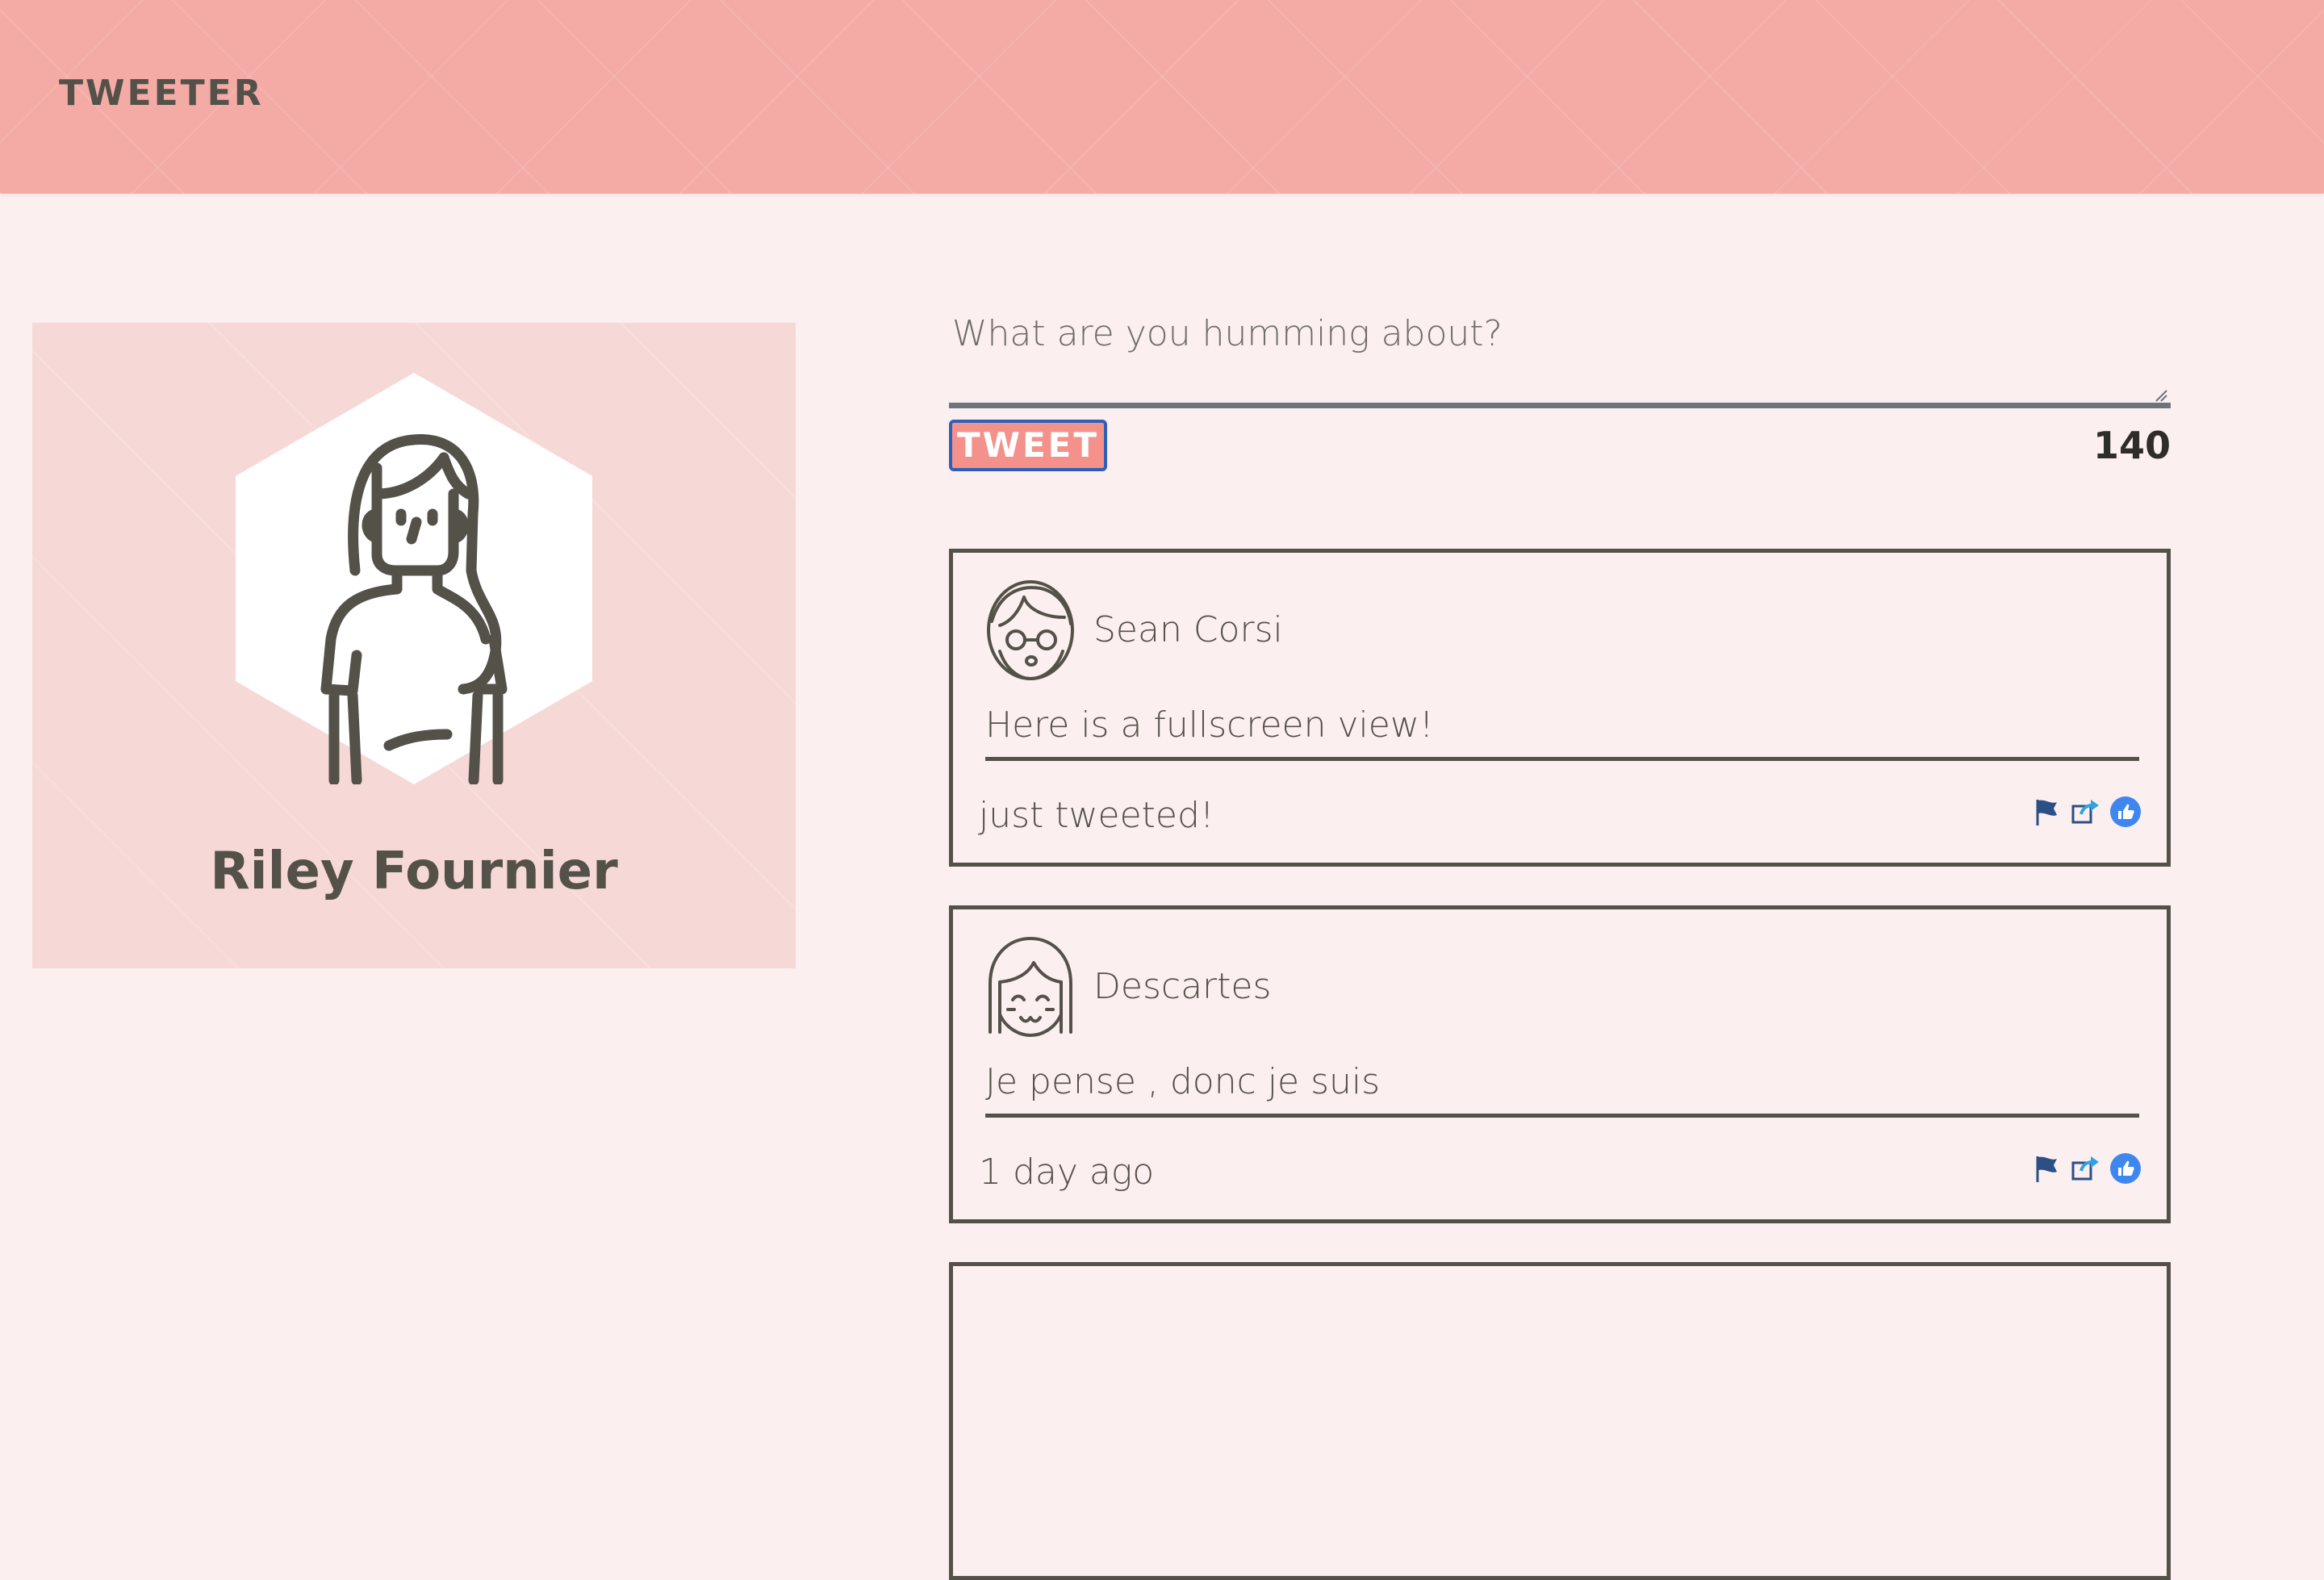  Describe the element at coordinates (1560, 353) in the screenshot. I see `tweet-input` at that location.